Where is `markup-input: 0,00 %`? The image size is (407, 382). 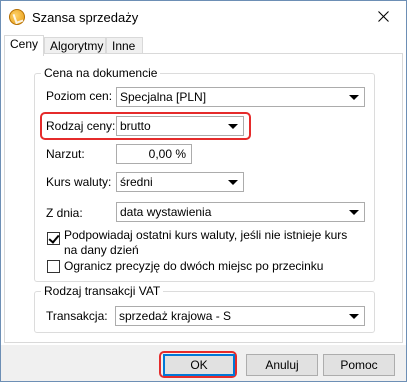
markup-input: 0,00 % is located at coordinates (154, 154).